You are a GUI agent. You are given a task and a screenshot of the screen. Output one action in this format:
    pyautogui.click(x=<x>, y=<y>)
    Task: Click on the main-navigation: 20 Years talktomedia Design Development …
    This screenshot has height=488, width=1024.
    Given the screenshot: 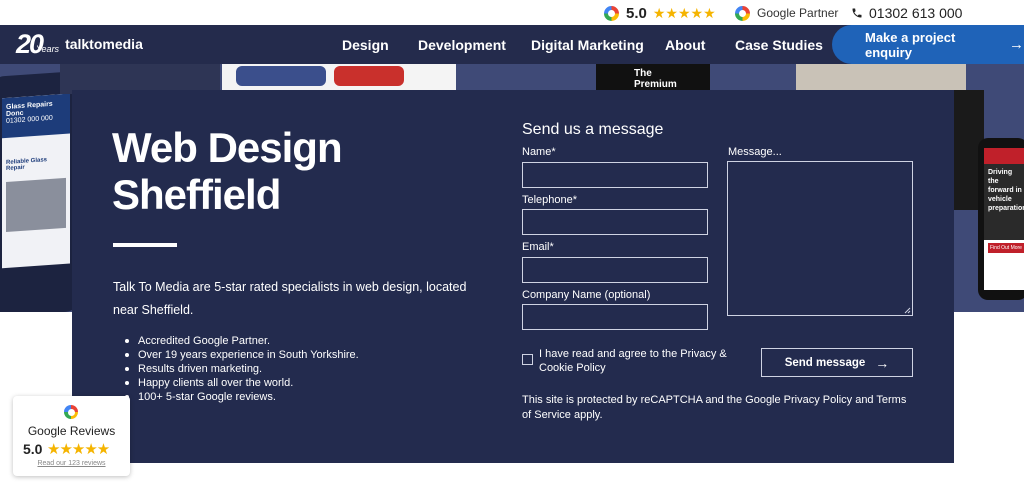 What is the action you would take?
    pyautogui.click(x=512, y=44)
    